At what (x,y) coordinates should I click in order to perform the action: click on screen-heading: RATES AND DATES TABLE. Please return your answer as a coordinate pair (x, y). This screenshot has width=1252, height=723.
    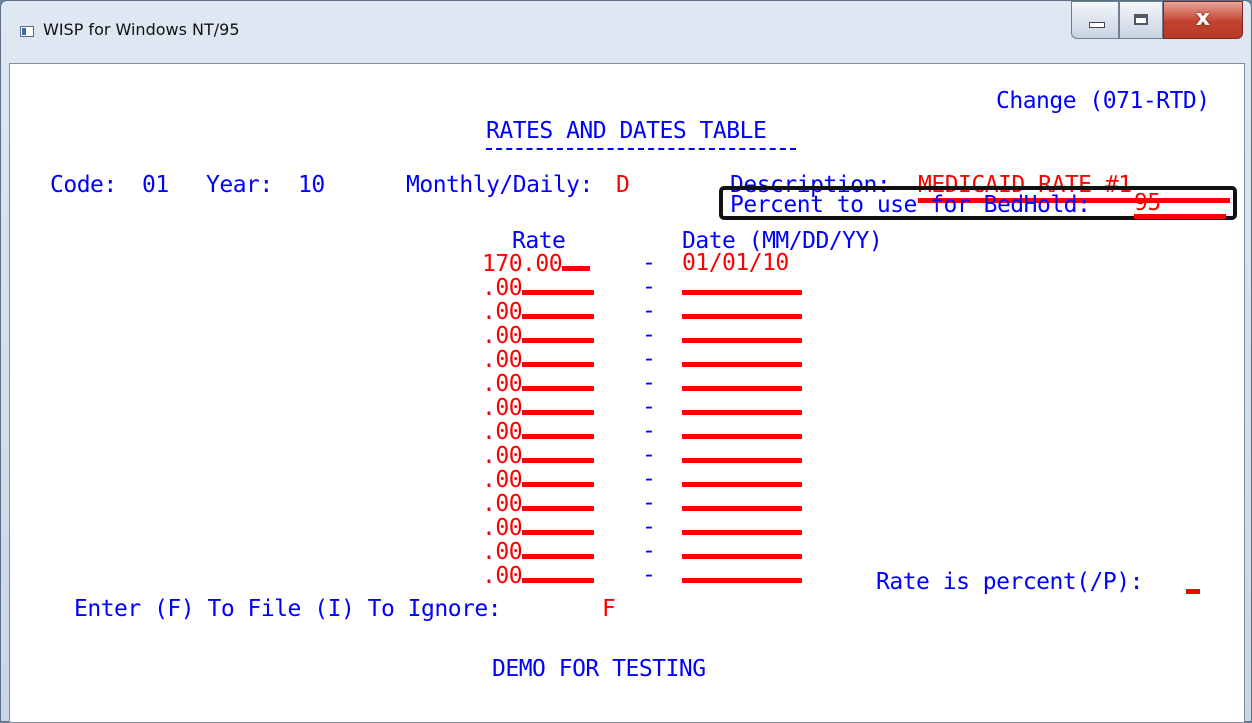
    Looking at the image, I should click on (626, 131).